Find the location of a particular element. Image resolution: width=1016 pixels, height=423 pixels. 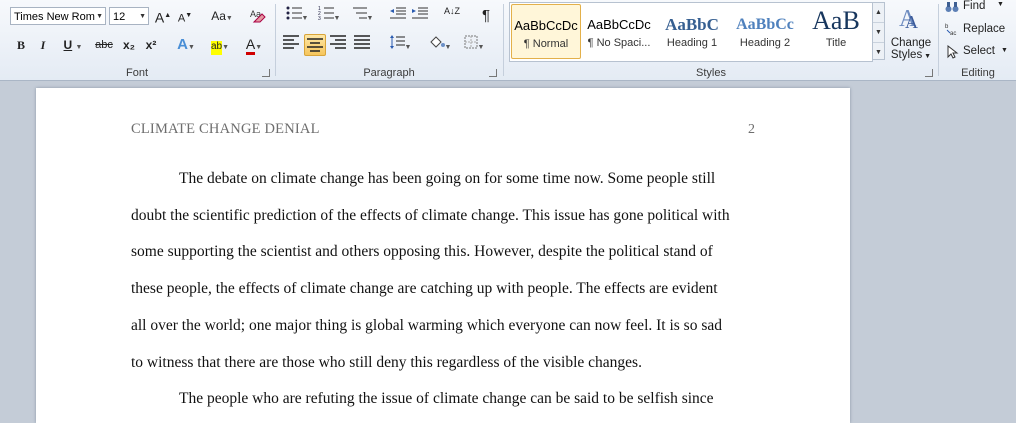

line-spacing-icon is located at coordinates (397, 42).